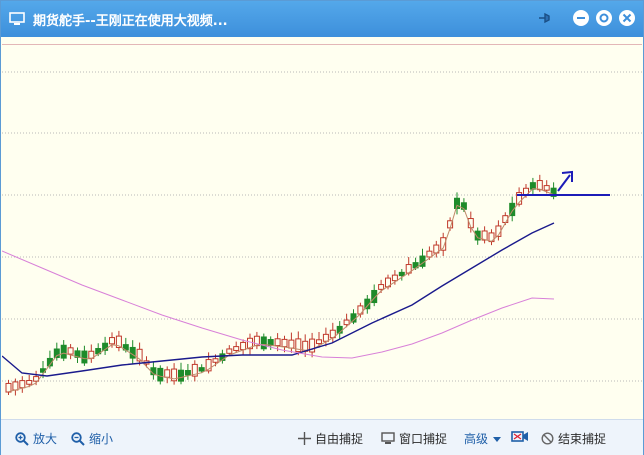  I want to click on free-capture-button: 自由捕捉, so click(330, 438).